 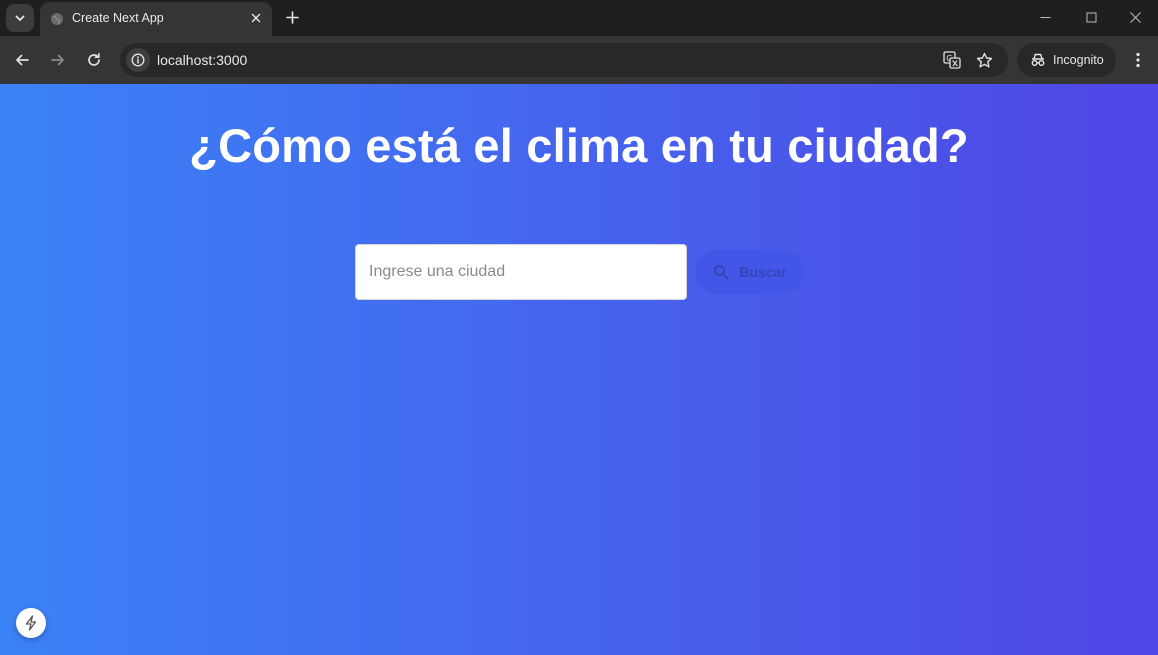 I want to click on new-tab-button, so click(x=292, y=17).